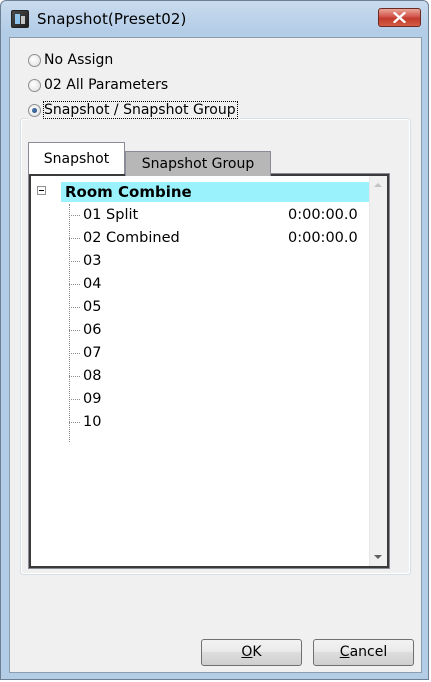  I want to click on scroll-down-arrow-icon, so click(378, 557).